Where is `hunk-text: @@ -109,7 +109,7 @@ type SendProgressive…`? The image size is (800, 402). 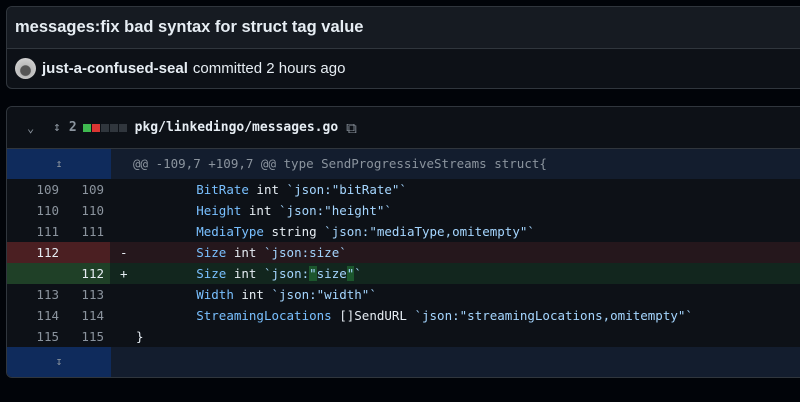
hunk-text: @@ -109,7 +109,7 @@ type SendProgressive… is located at coordinates (340, 163).